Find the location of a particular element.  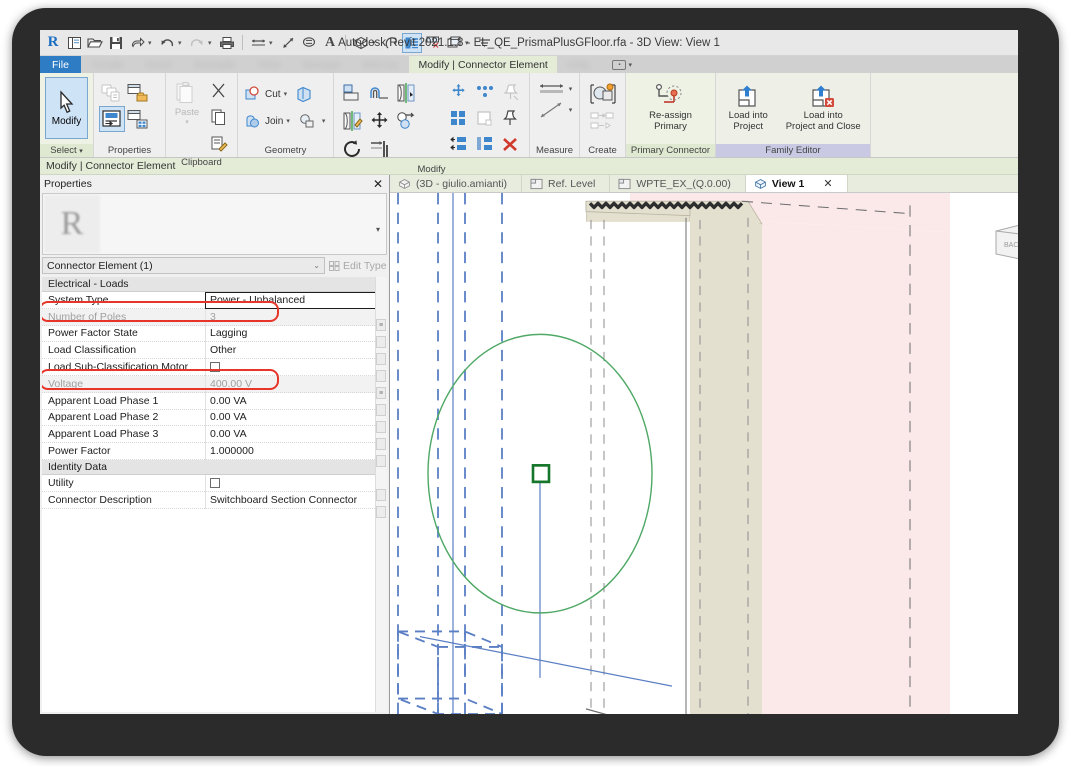

property-value: Power - Unbalanced is located at coordinates (296, 300).